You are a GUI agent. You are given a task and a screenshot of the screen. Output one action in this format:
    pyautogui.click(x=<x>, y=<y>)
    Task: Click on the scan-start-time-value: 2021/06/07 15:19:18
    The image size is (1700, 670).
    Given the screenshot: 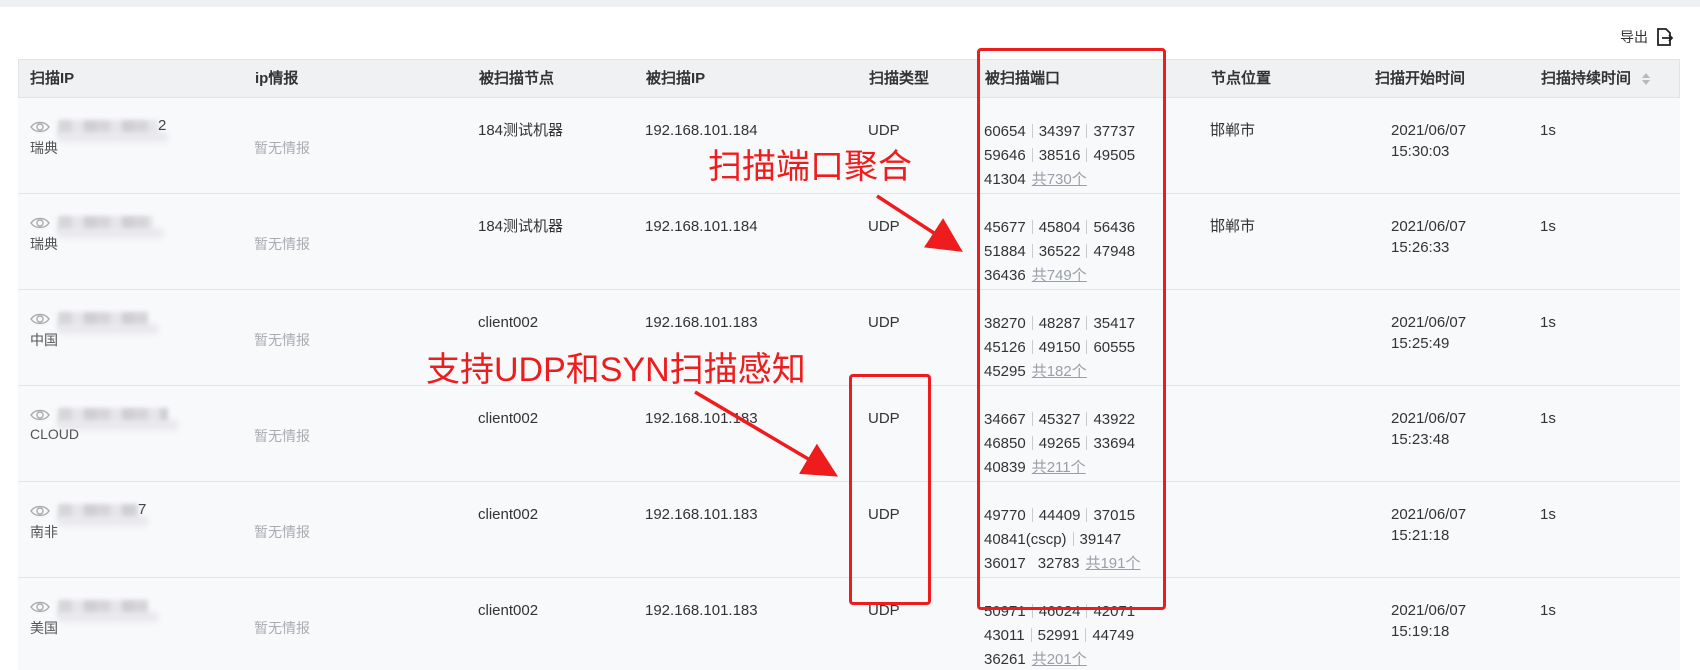 What is the action you would take?
    pyautogui.click(x=1428, y=621)
    